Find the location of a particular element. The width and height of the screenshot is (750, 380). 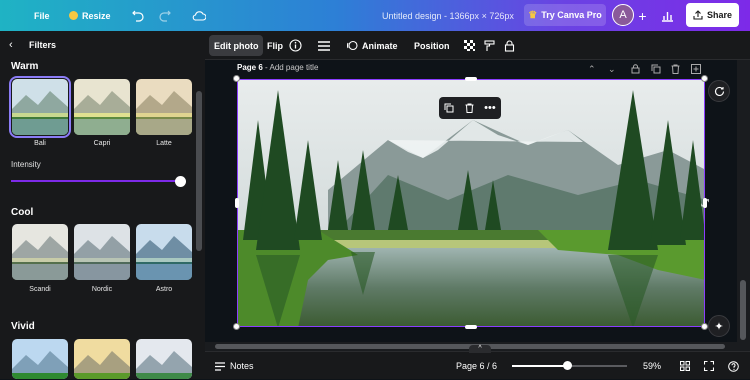

lock-icon is located at coordinates (509, 45).